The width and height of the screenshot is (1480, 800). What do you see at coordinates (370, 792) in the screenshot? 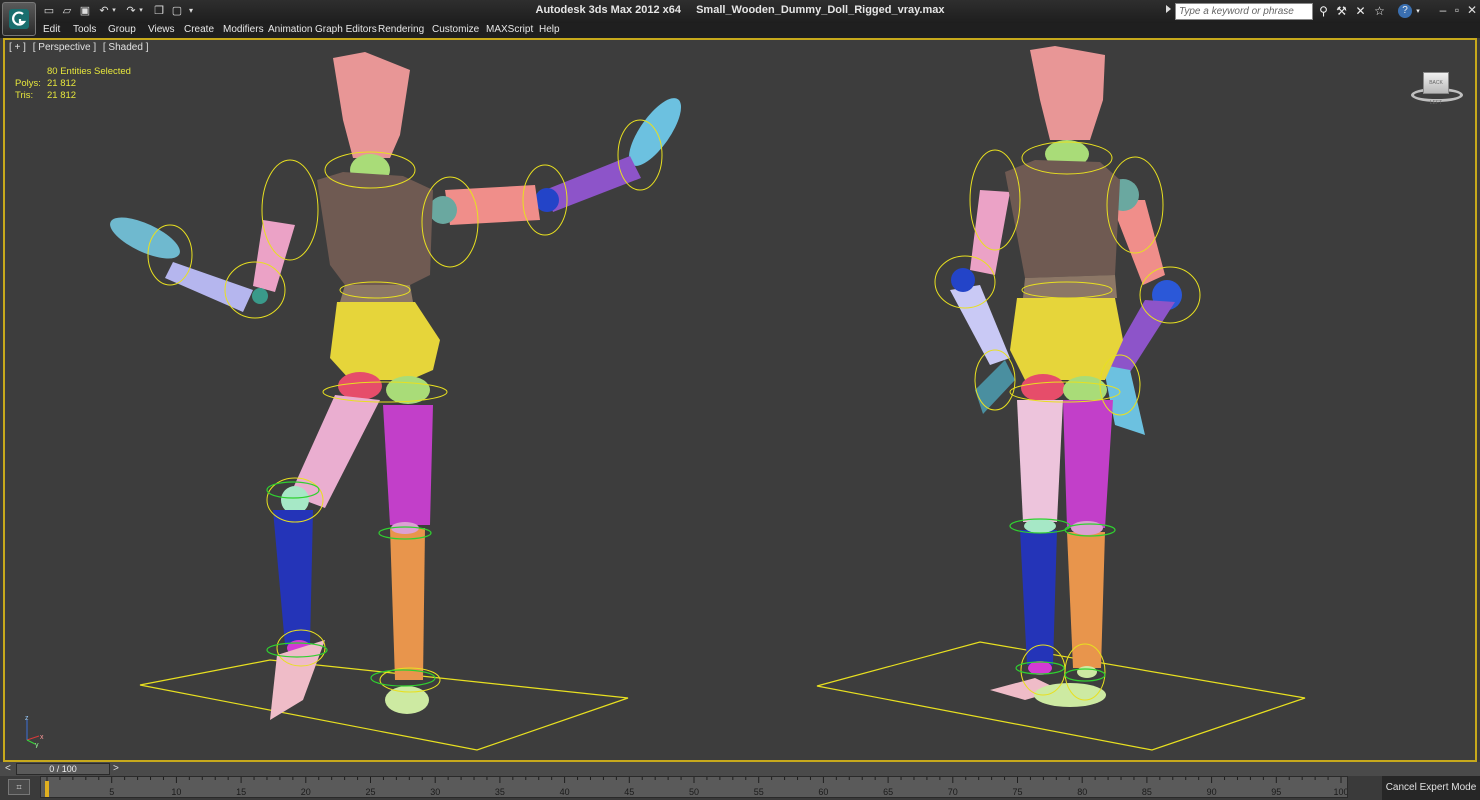
I see `frame-tick-label: 25` at bounding box center [370, 792].